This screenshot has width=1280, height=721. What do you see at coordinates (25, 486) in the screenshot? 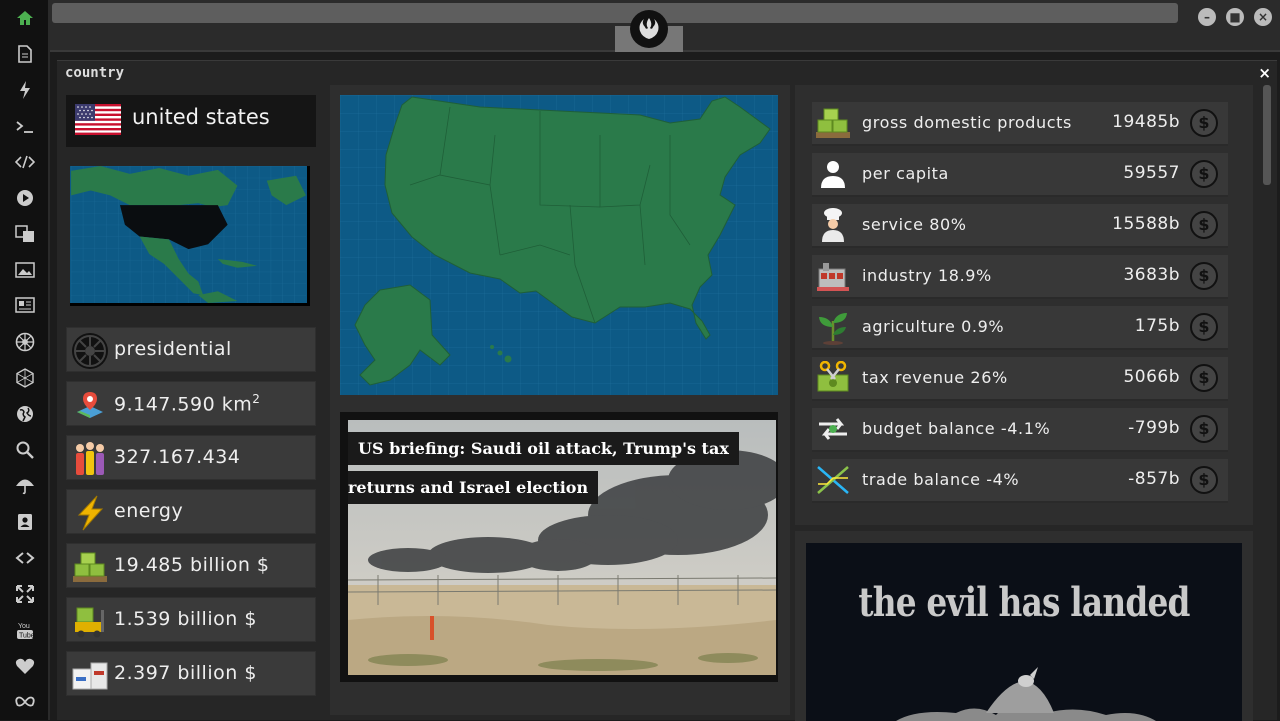
I see `umbrella-icon` at bounding box center [25, 486].